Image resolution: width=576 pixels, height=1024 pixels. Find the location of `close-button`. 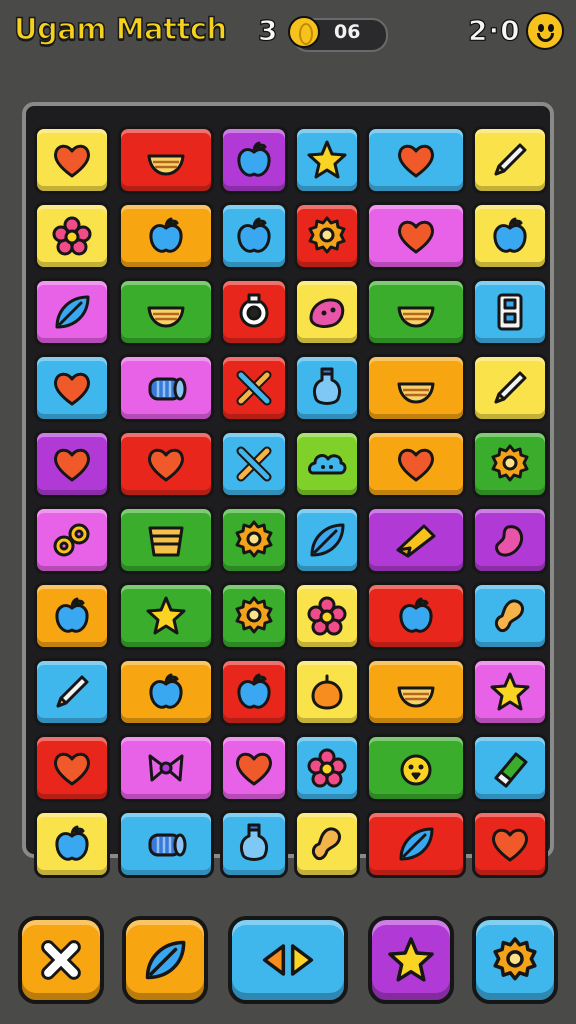

close-button is located at coordinates (61, 960).